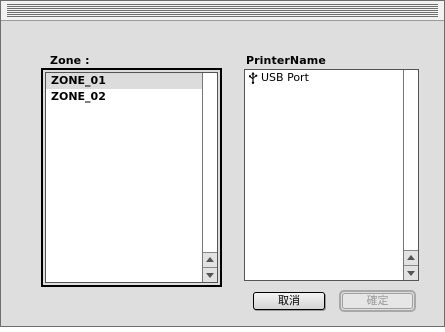 This screenshot has width=445, height=332. What do you see at coordinates (210, 162) in the screenshot?
I see `zone-scroll-track` at bounding box center [210, 162].